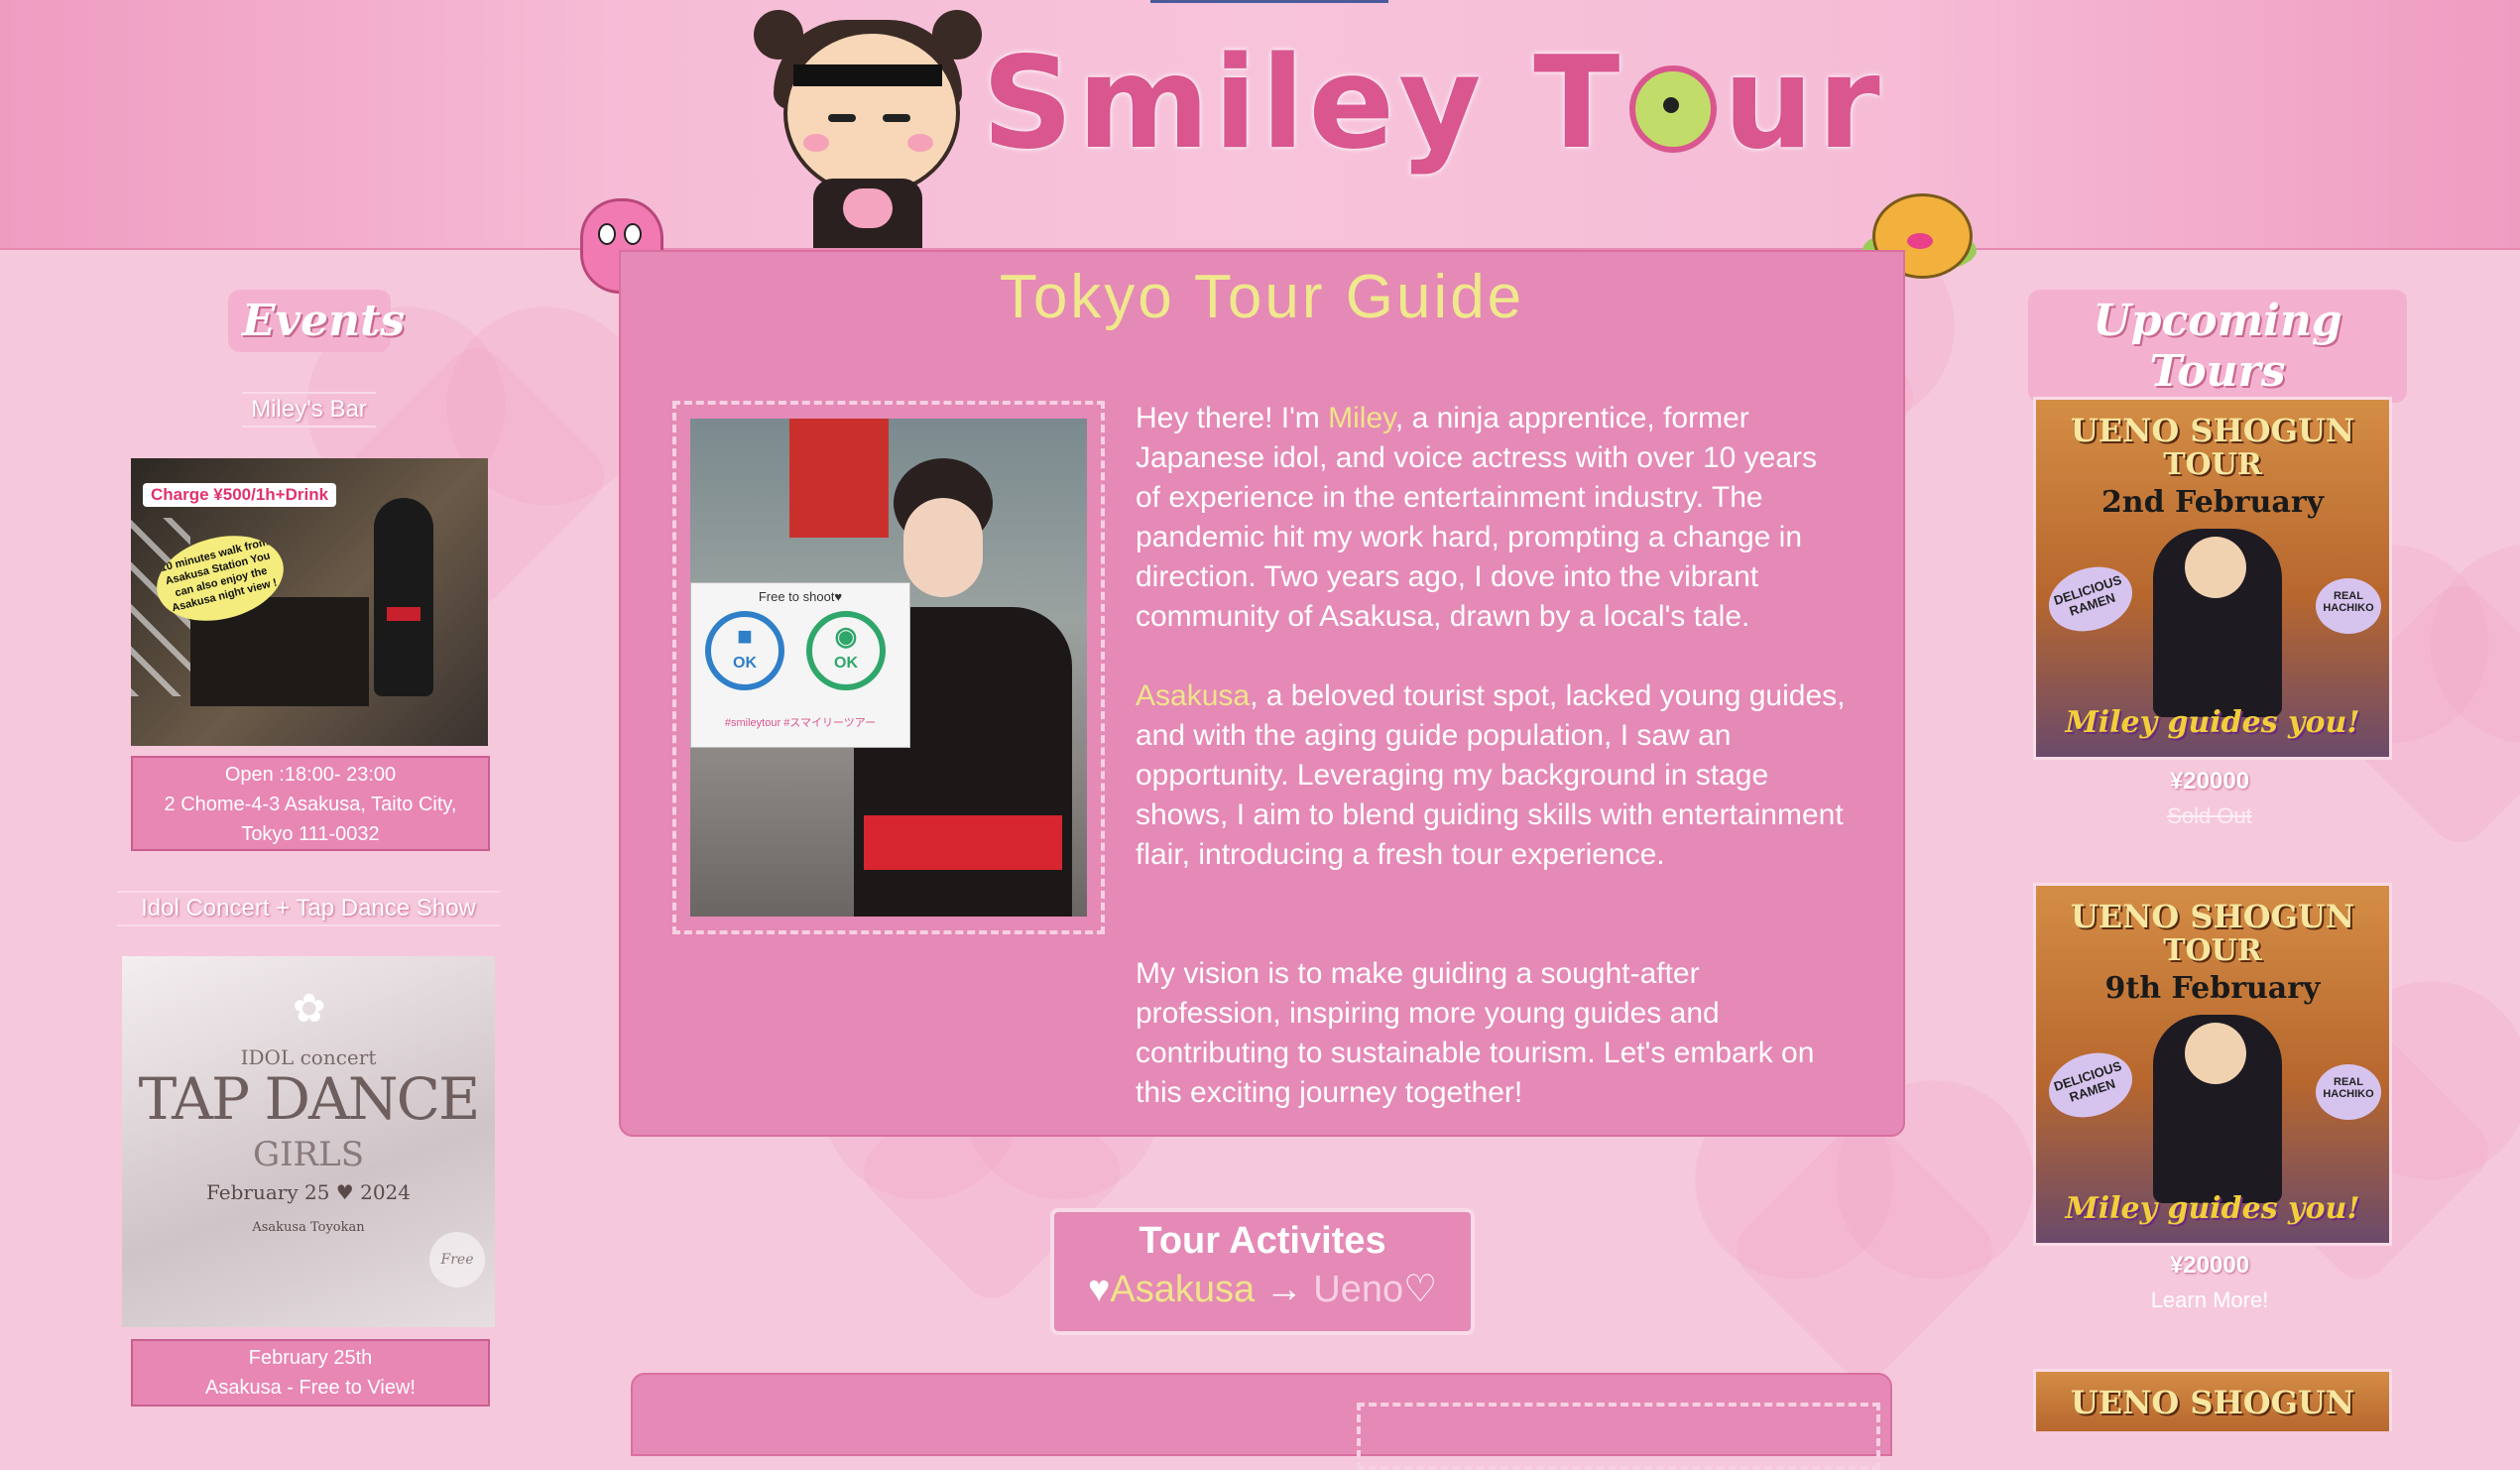  Describe the element at coordinates (308, 1192) in the screenshot. I see `poster-date: February 25 ♥ 2024` at that location.